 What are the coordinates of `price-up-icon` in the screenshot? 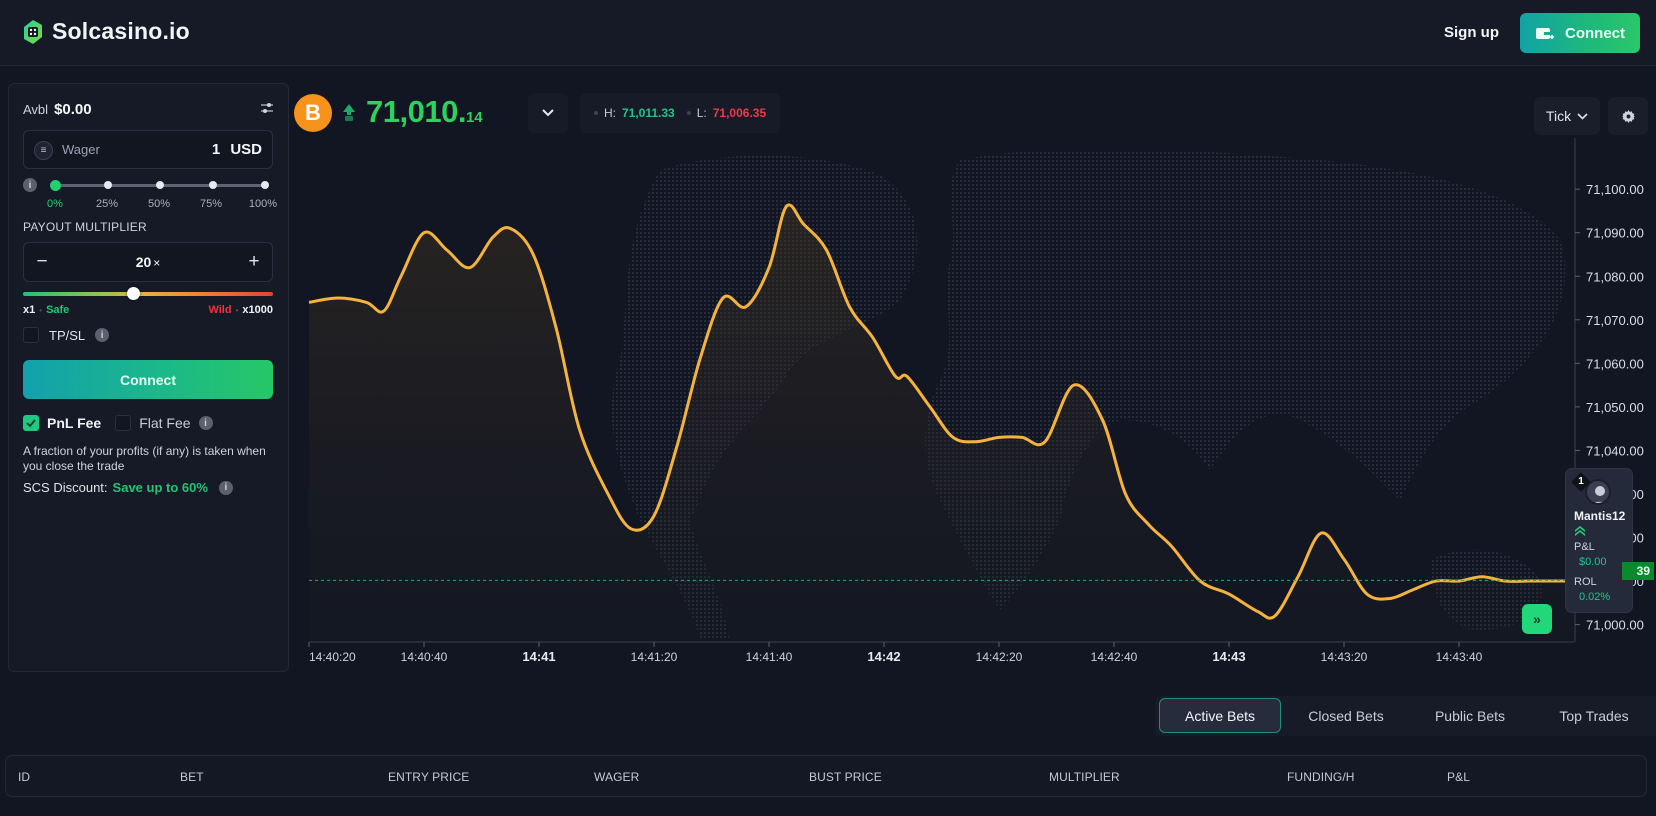 It's located at (349, 112).